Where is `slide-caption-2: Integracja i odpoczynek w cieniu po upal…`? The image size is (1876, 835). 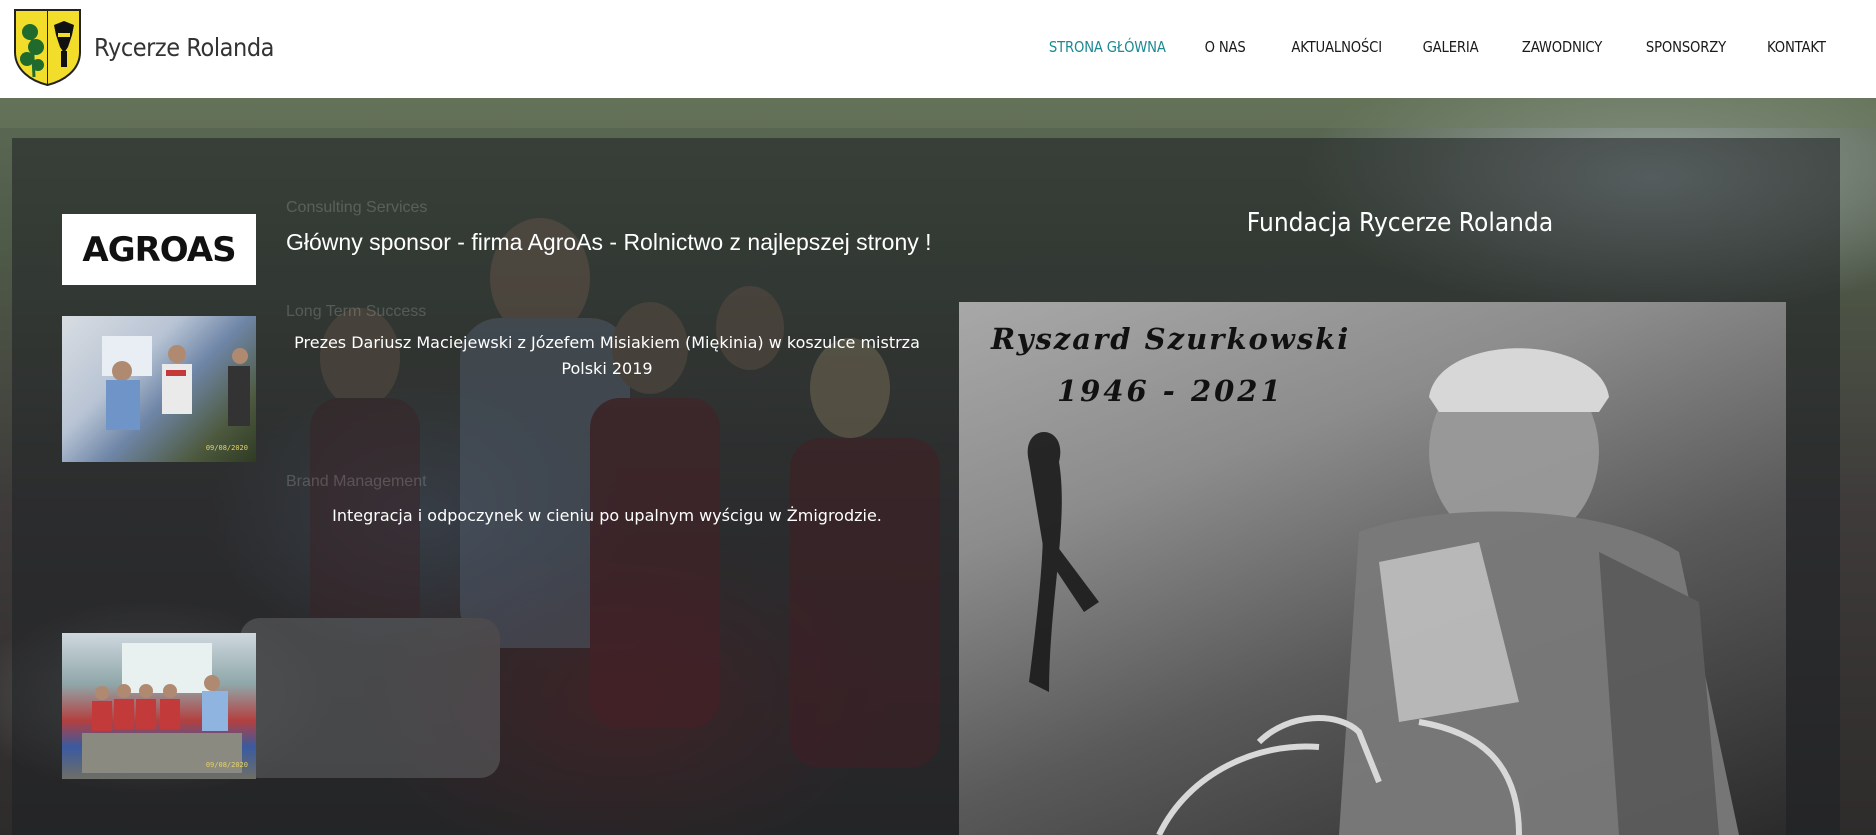
slide-caption-2: Integracja i odpoczynek w cieniu po upal… is located at coordinates (607, 516).